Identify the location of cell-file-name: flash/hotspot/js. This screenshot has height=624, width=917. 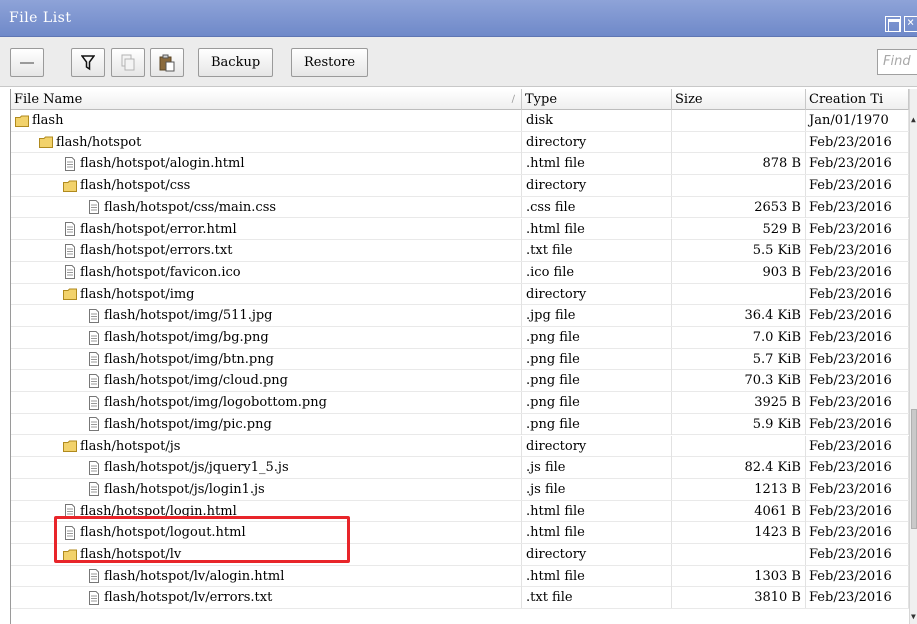
(266, 446).